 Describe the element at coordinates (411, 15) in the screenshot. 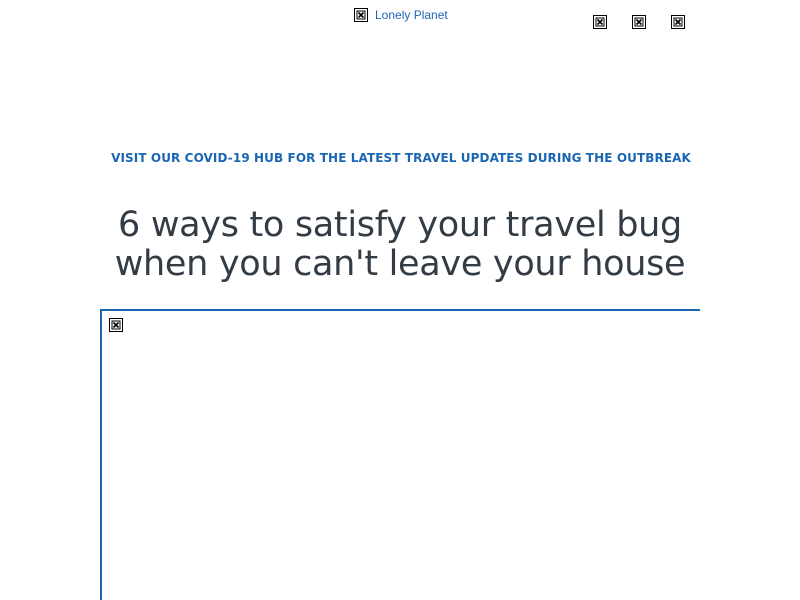

I see `logo-alt-text: Lonely Planet` at that location.